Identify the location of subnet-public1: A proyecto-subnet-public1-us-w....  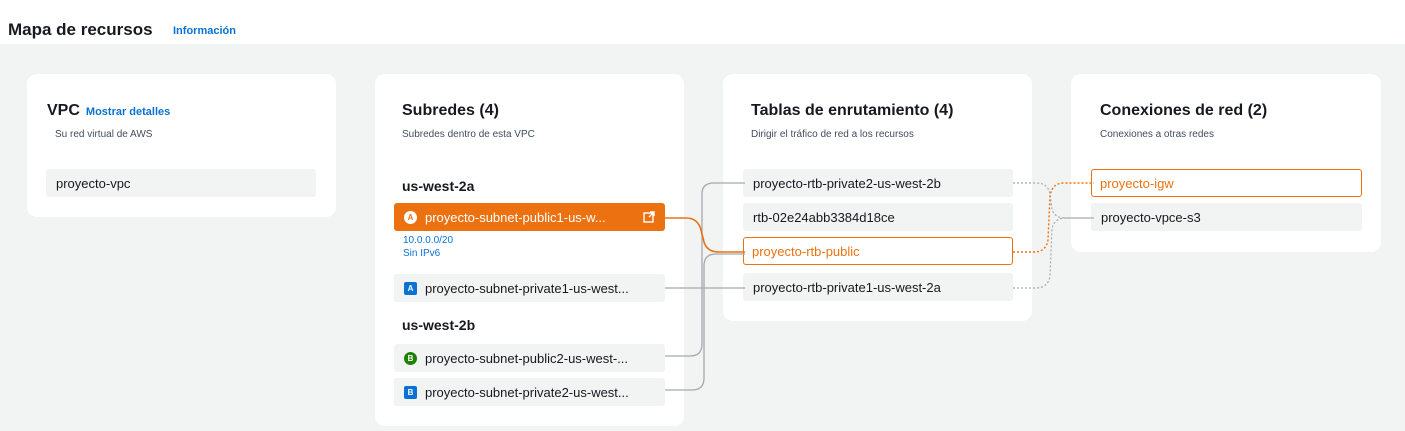
(529, 217).